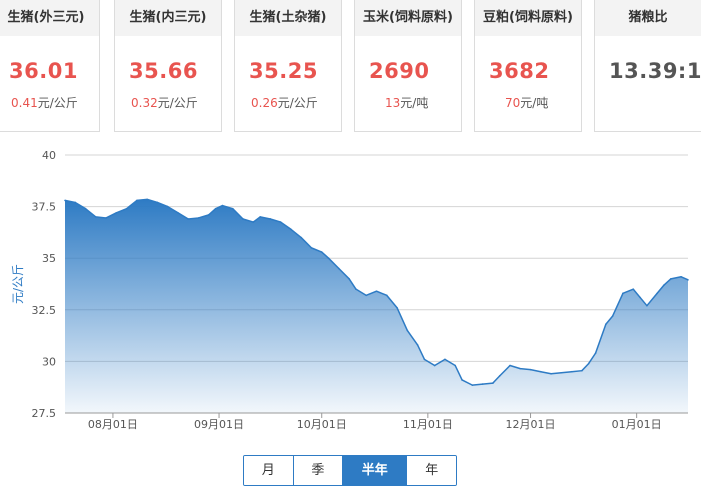 The height and width of the screenshot is (489, 701). I want to click on price-card: 生猪(土杂猪) 35.25 0.26元/公斤, so click(288, 66).